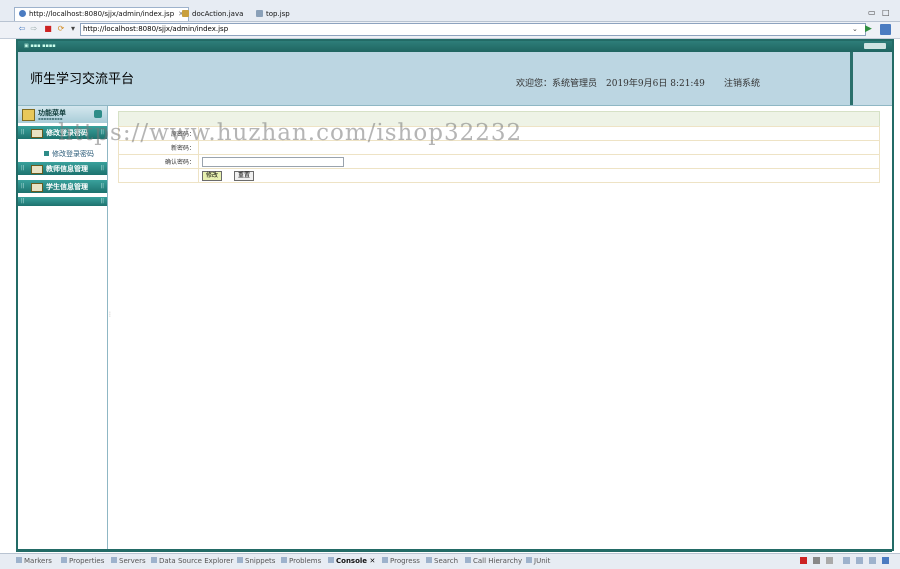  I want to click on refresh-icon: ⟳, so click(61, 29).